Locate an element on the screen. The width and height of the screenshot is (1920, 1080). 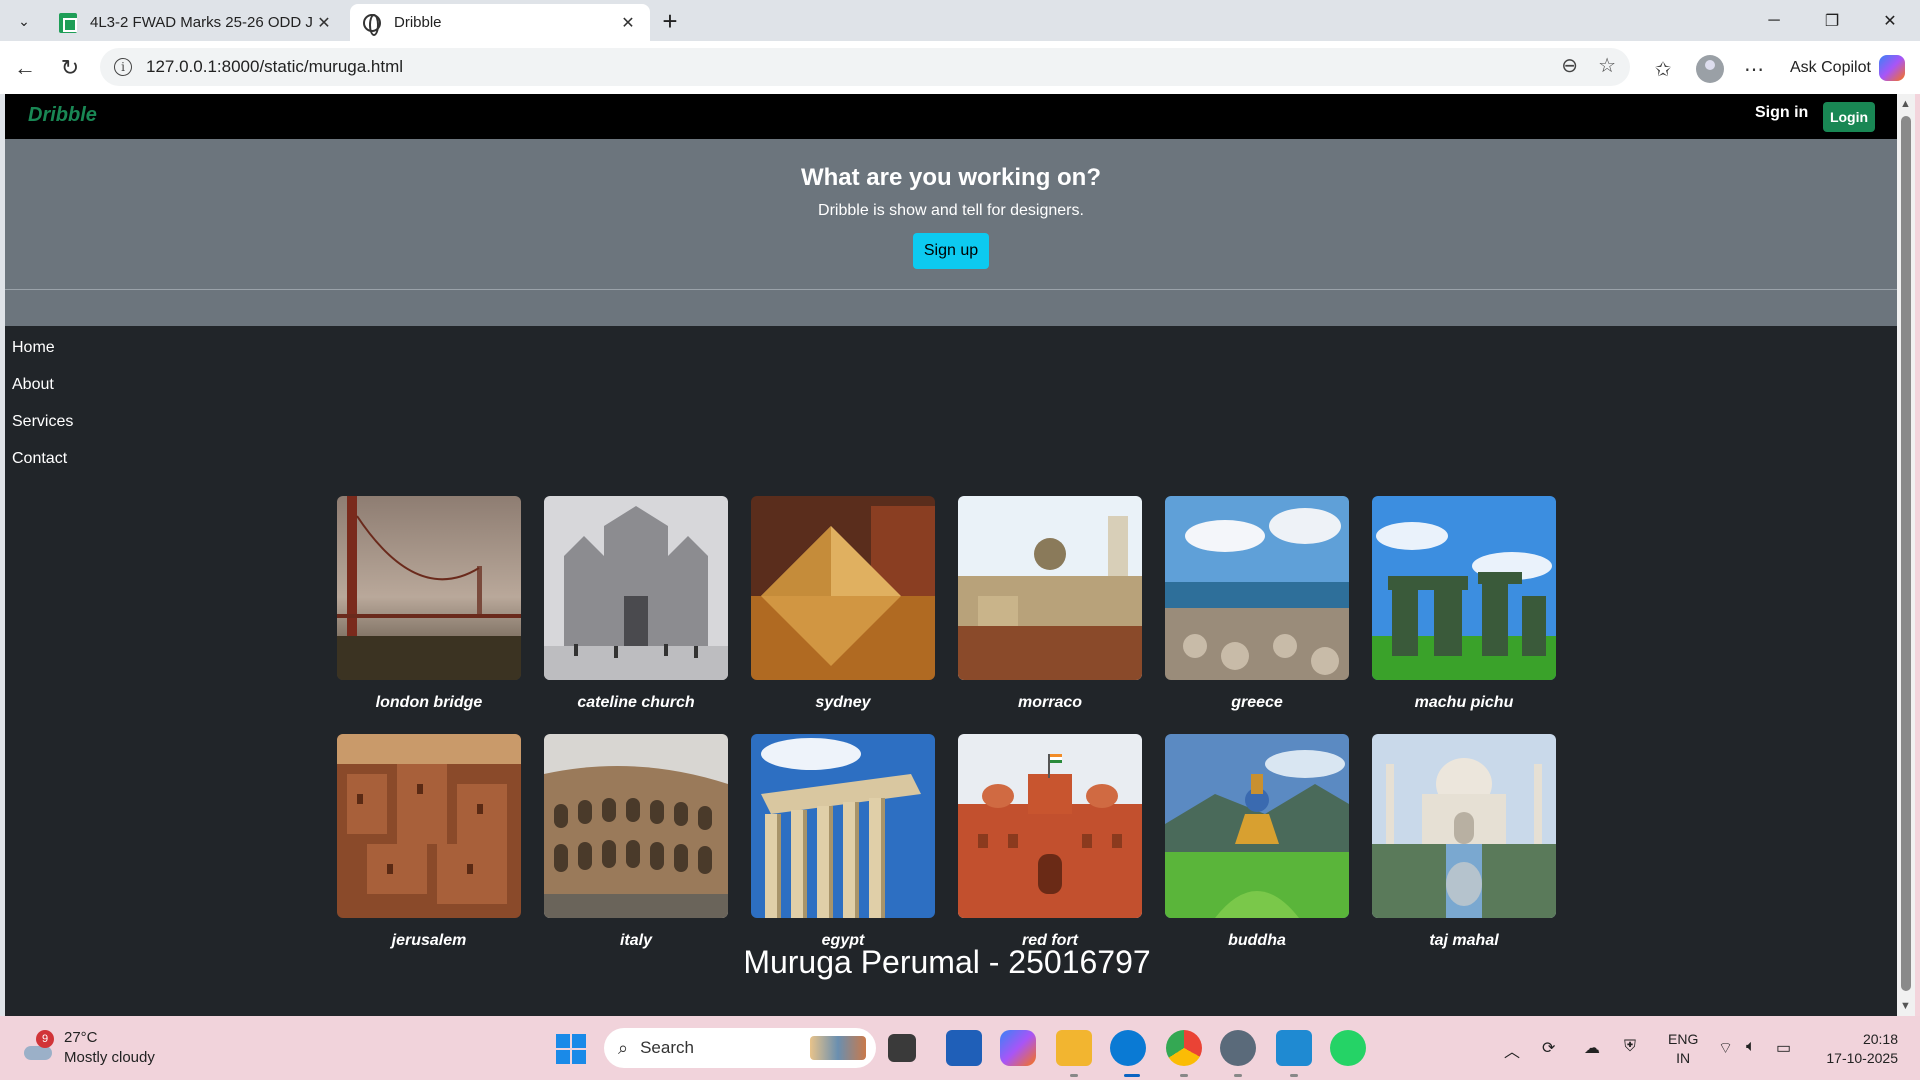
nav-link-services: Services is located at coordinates (42, 431).